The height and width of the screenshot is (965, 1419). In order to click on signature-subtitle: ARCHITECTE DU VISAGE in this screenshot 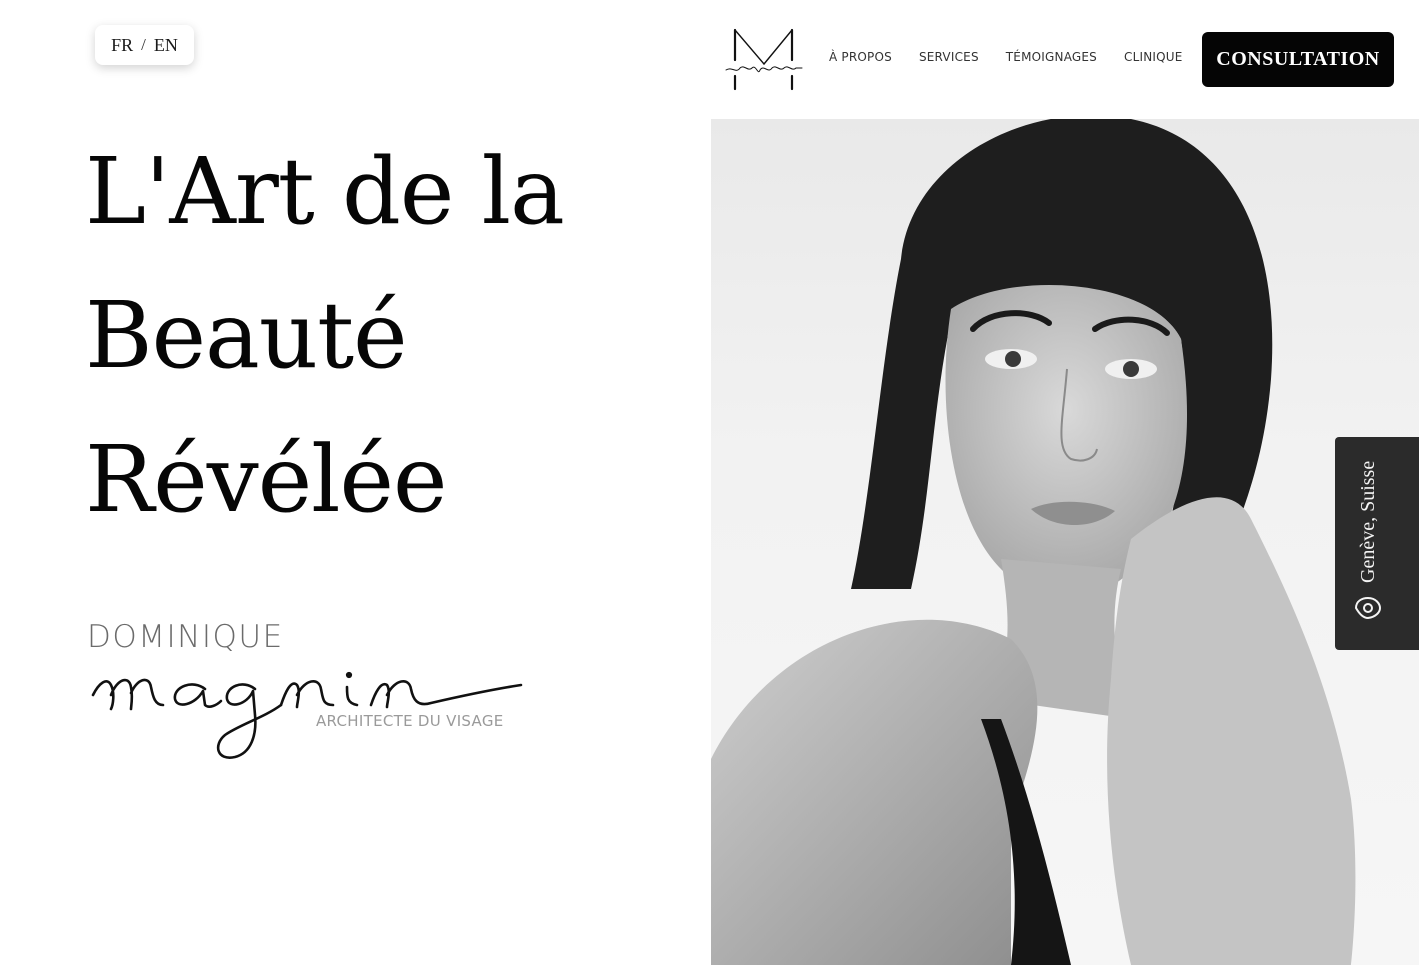, I will do `click(410, 721)`.